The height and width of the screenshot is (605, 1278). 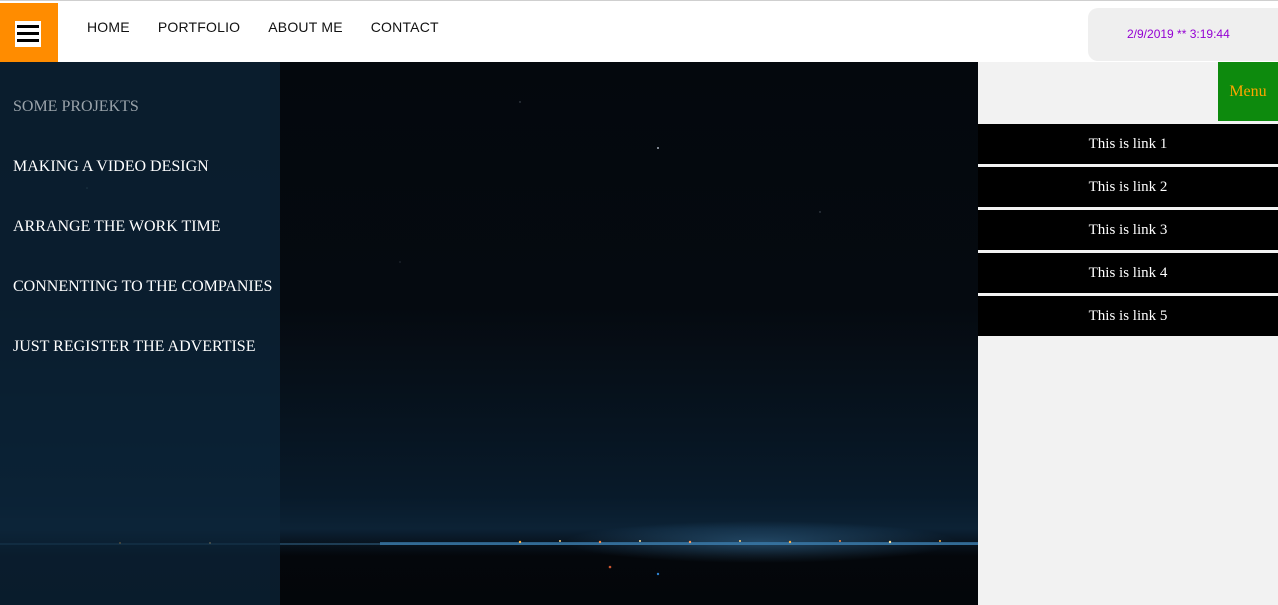 What do you see at coordinates (1128, 273) in the screenshot?
I see `side-menu-link-4: This is link 4` at bounding box center [1128, 273].